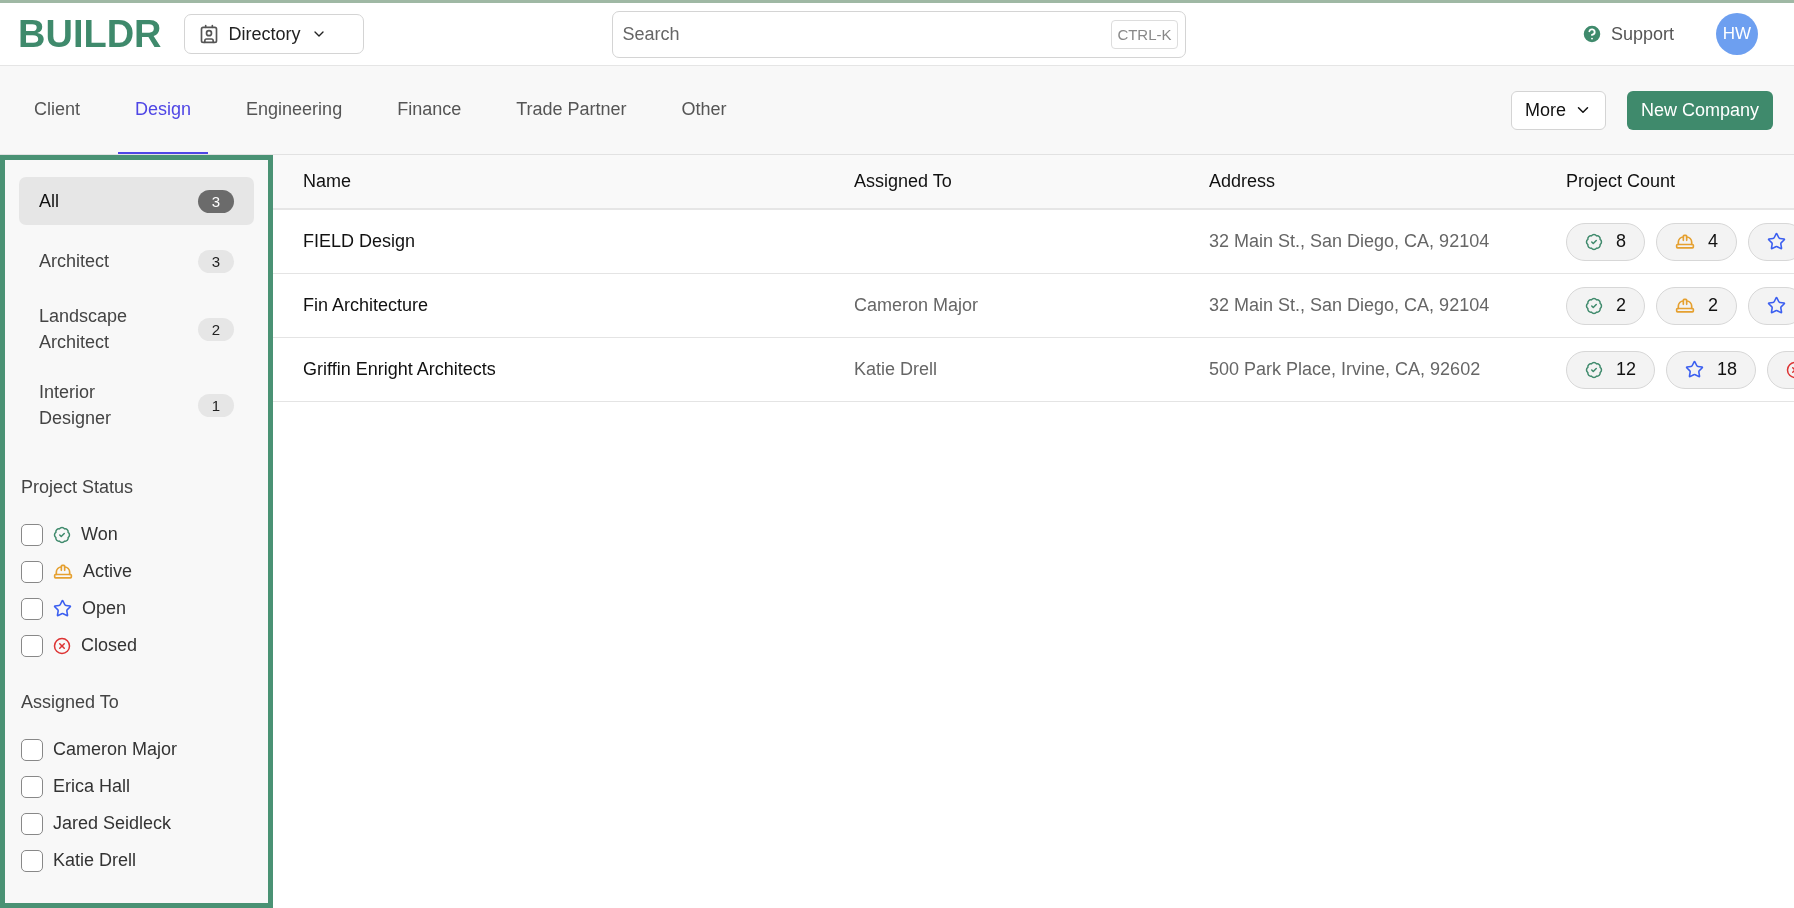  I want to click on category-label: Interior Designer, so click(76, 405).